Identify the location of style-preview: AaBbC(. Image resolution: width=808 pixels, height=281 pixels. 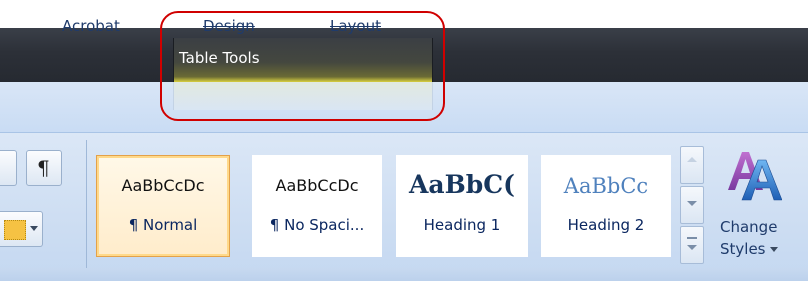
(462, 184).